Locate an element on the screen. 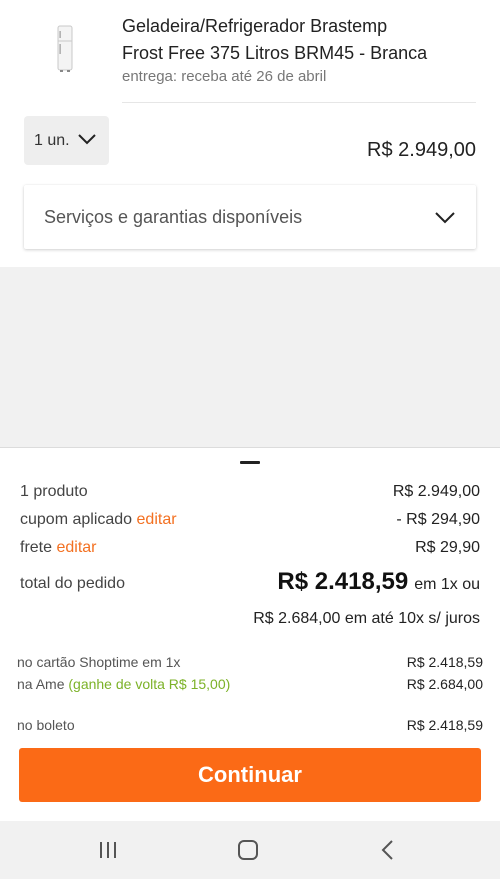 Image resolution: width=500 pixels, height=879 pixels. coupon-value: - R$ 294,90 is located at coordinates (438, 519).